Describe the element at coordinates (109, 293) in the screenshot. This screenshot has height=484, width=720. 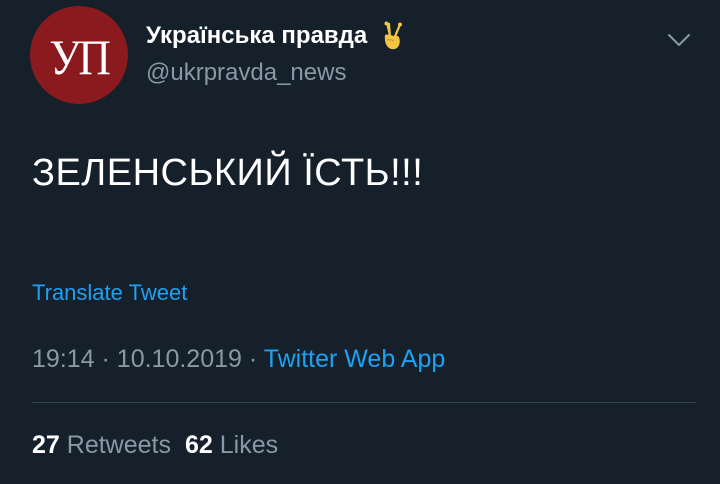
I see `translate-tweet-link: Translate Tweet` at that location.